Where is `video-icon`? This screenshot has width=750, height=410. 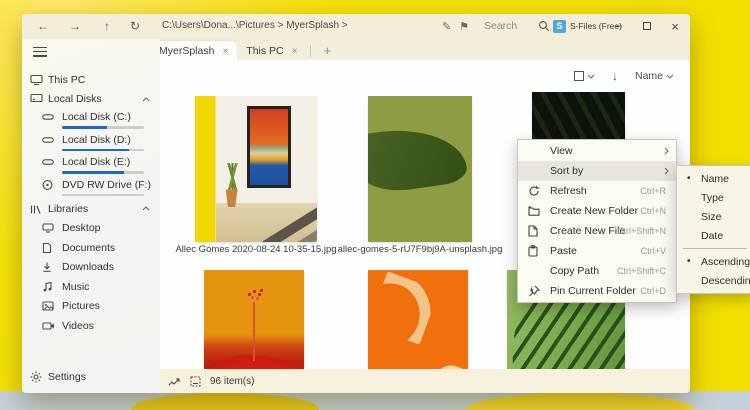 video-icon is located at coordinates (48, 325).